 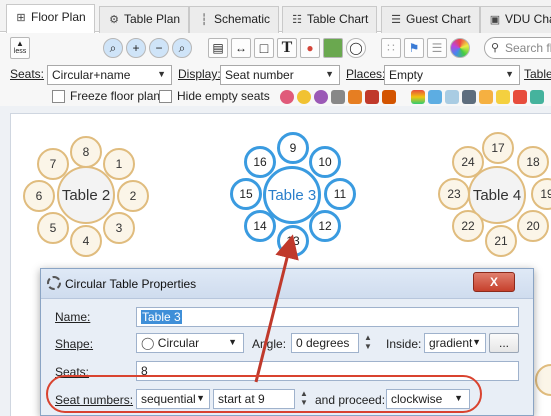 I want to click on name-label: Name:, so click(x=73, y=317).